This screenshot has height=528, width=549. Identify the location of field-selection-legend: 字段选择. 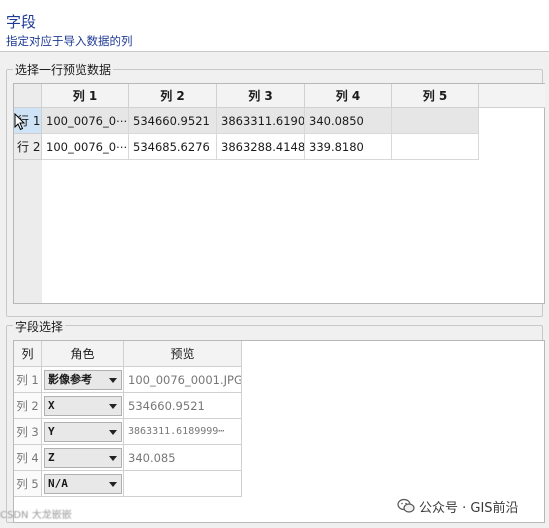
(39, 326).